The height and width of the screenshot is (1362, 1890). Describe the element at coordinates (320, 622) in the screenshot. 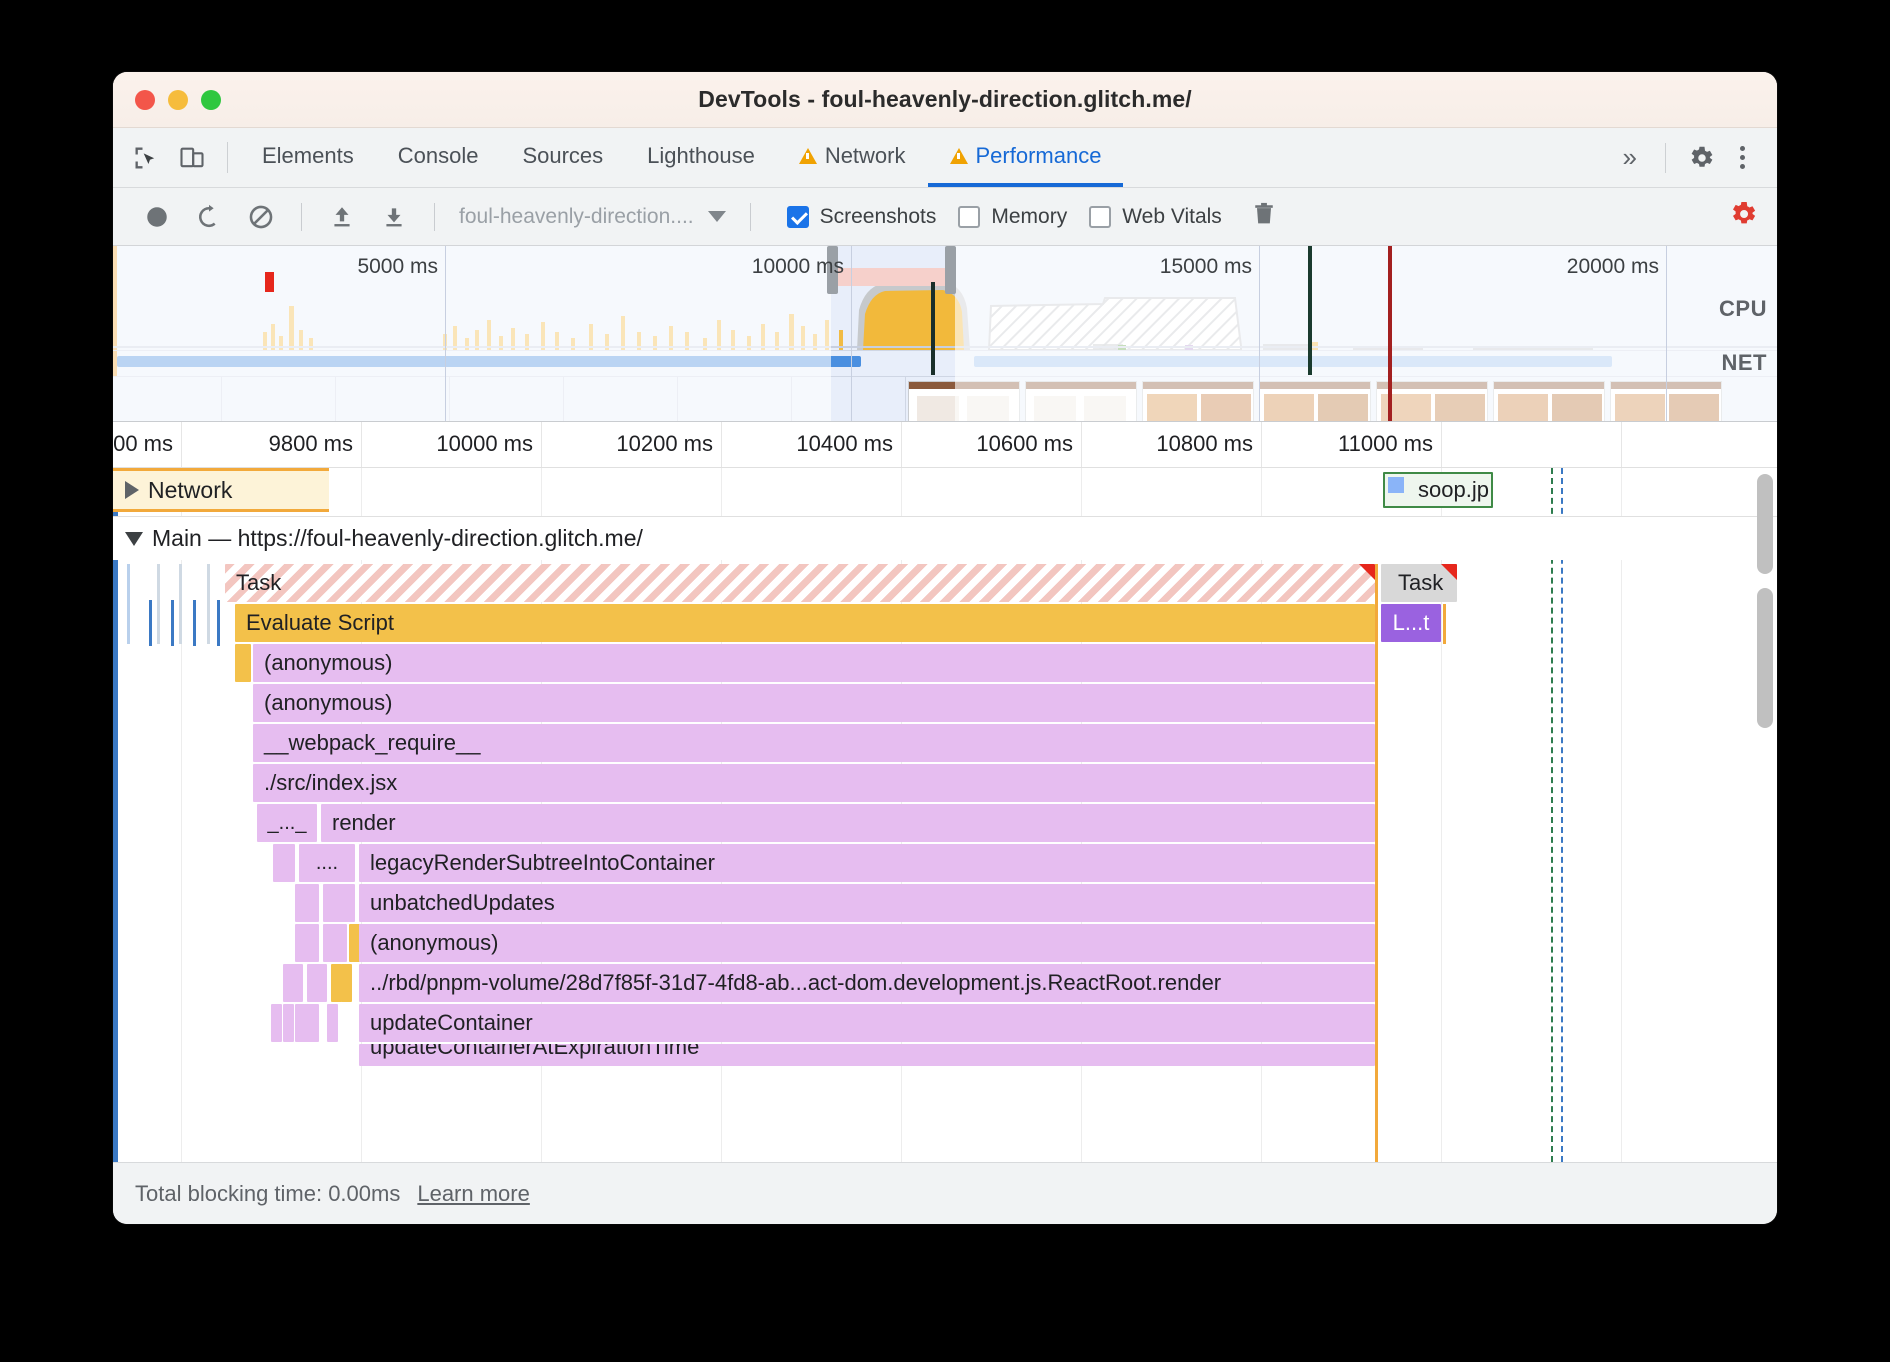

I see `flame-bar-label: Evaluate Script` at that location.